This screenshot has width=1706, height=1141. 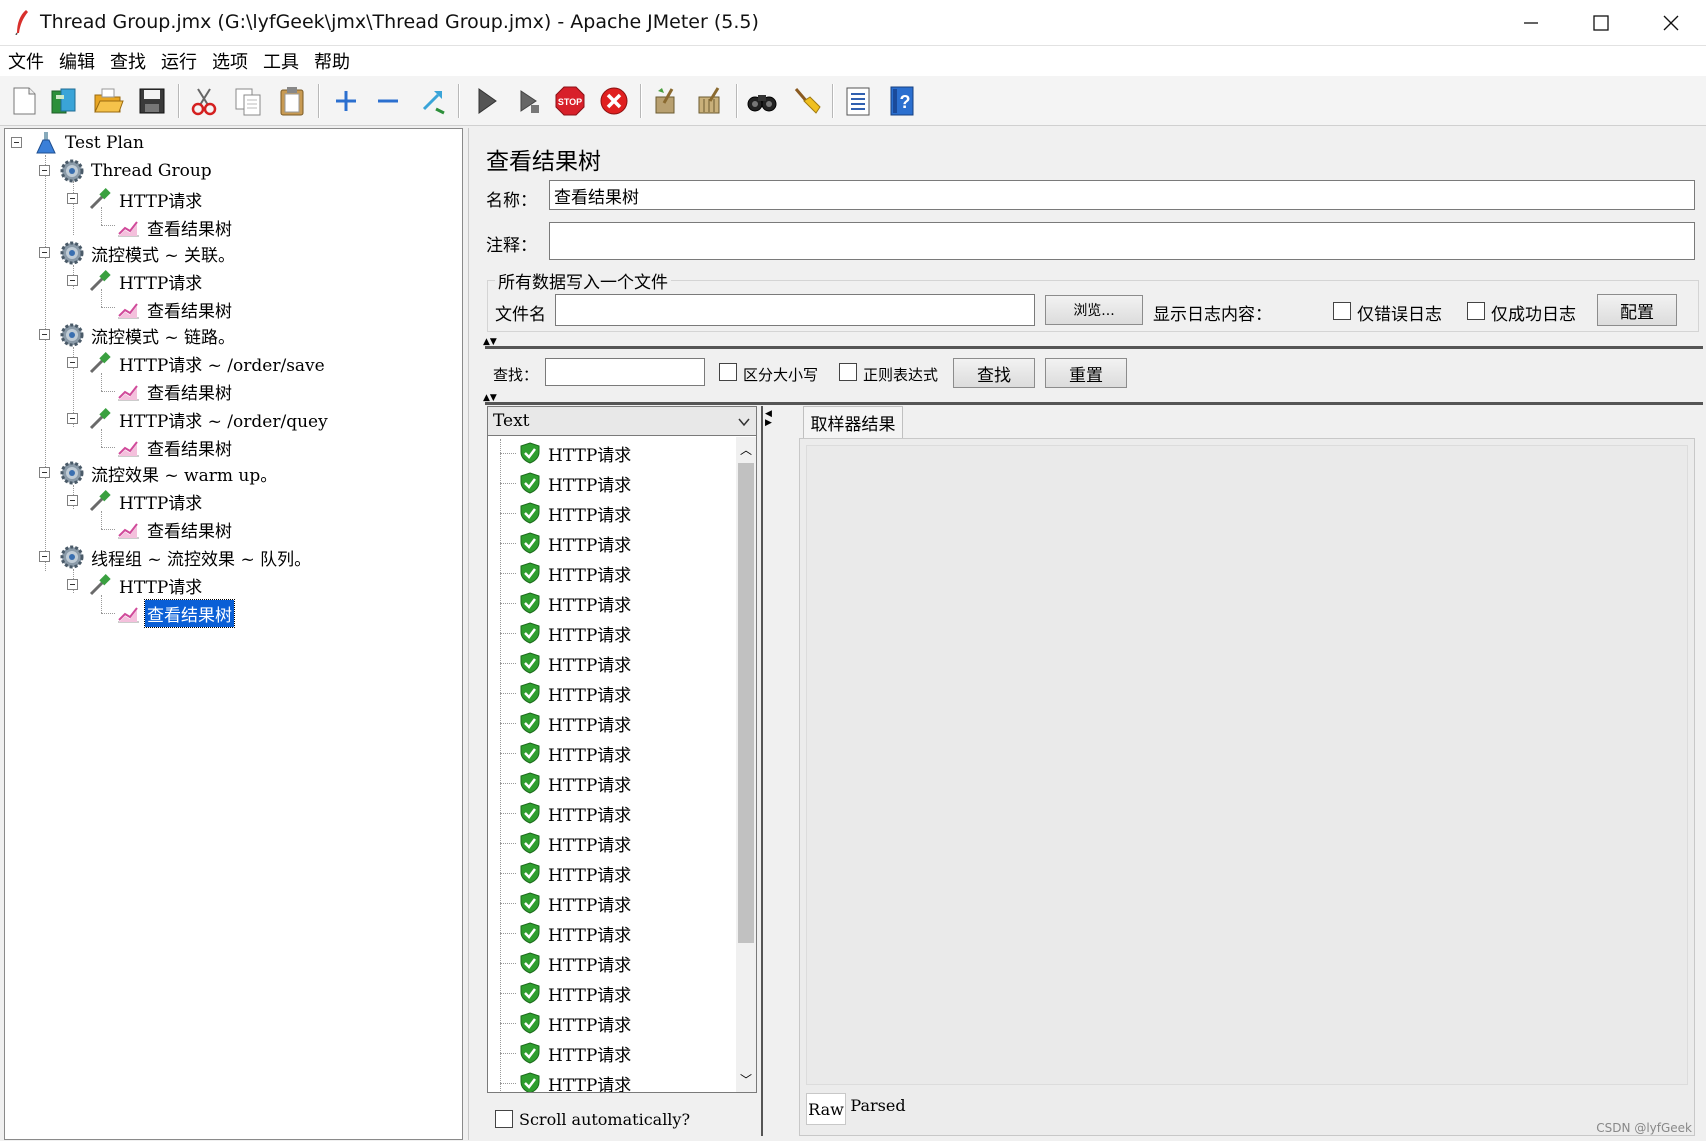 What do you see at coordinates (1342, 311) in the screenshot?
I see `errors-only-checkbox` at bounding box center [1342, 311].